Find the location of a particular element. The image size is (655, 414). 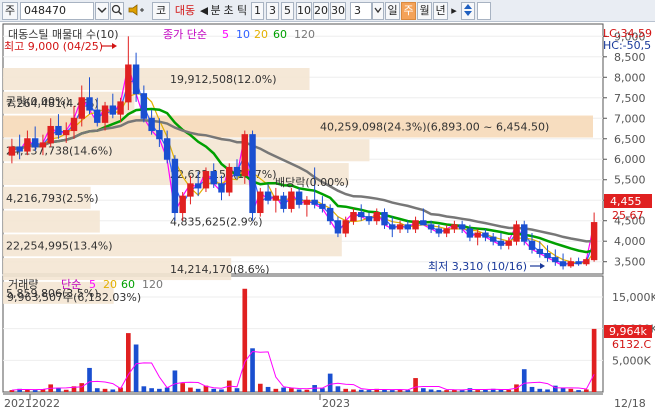

volume-ma-60: 60 is located at coordinates (128, 284).